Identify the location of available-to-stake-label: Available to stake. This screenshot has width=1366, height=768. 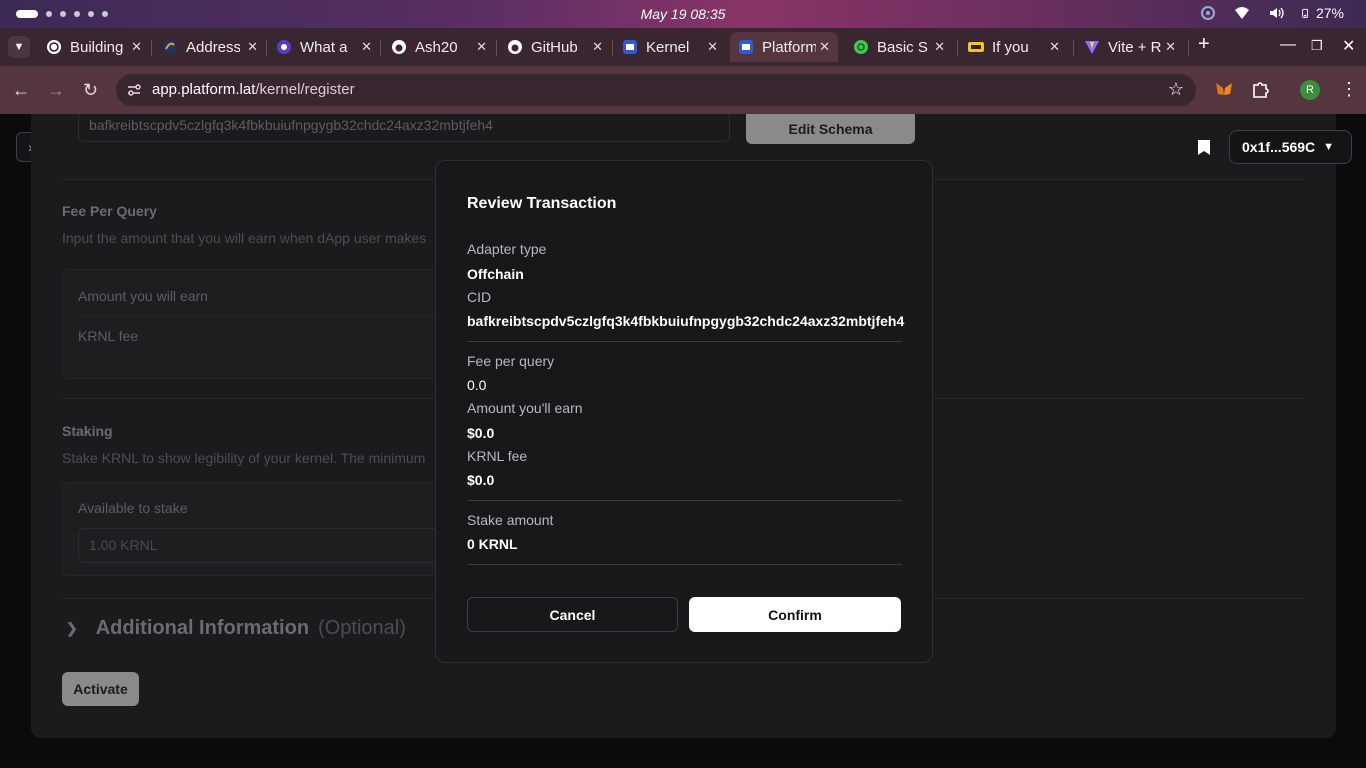
(133, 508).